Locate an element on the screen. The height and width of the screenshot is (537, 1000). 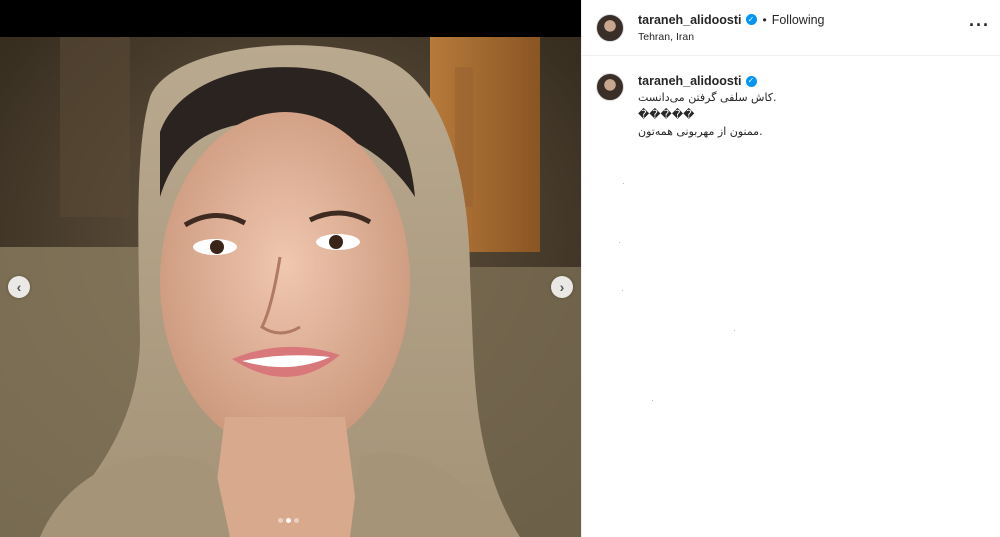
carousel-next-button: › is located at coordinates (562, 287).